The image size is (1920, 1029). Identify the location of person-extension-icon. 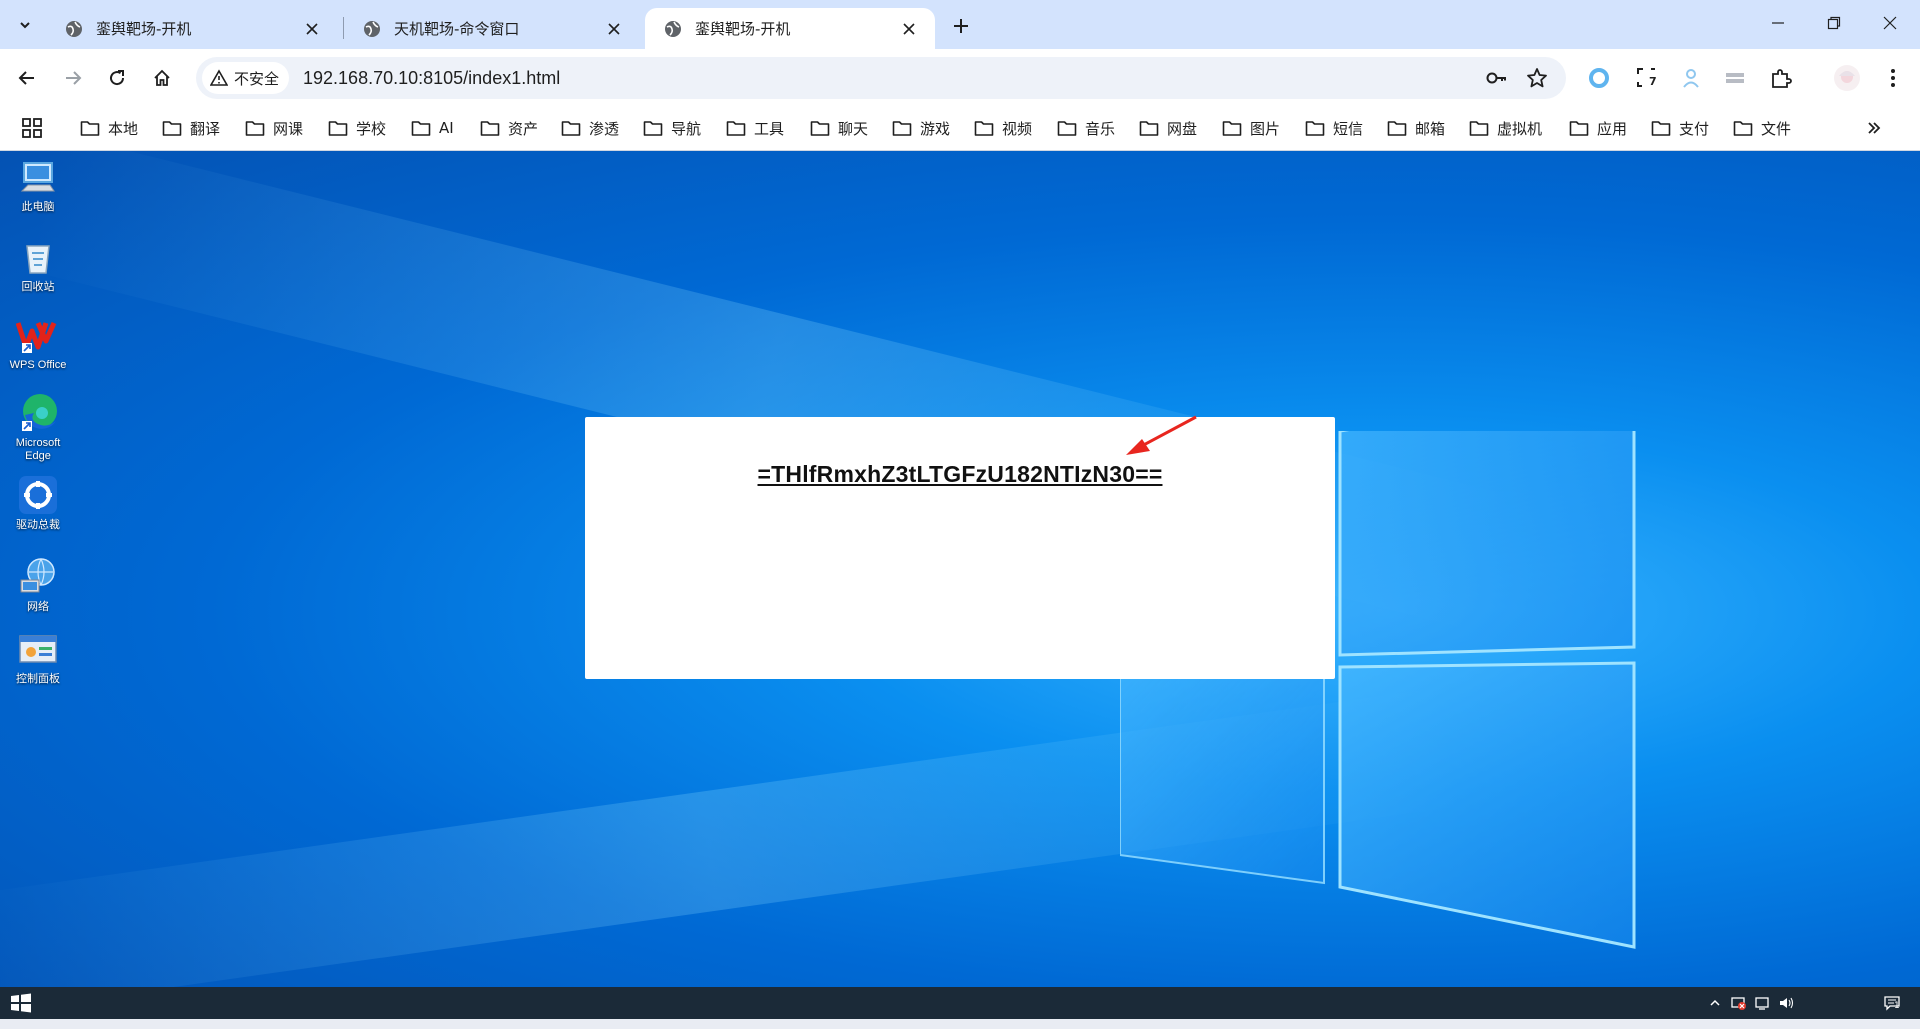
(1691, 78).